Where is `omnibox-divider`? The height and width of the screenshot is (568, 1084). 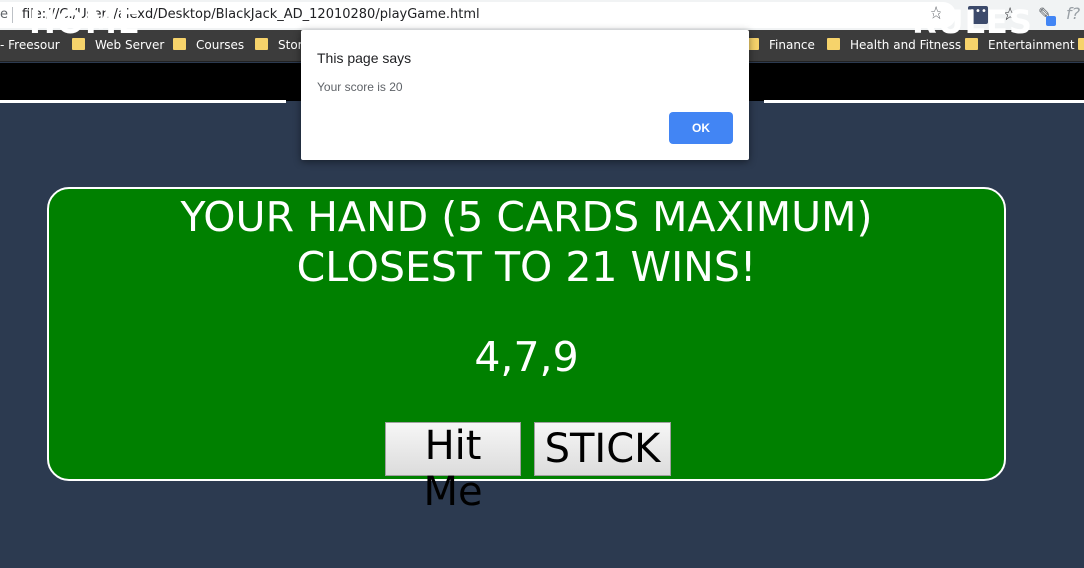 omnibox-divider is located at coordinates (12, 15).